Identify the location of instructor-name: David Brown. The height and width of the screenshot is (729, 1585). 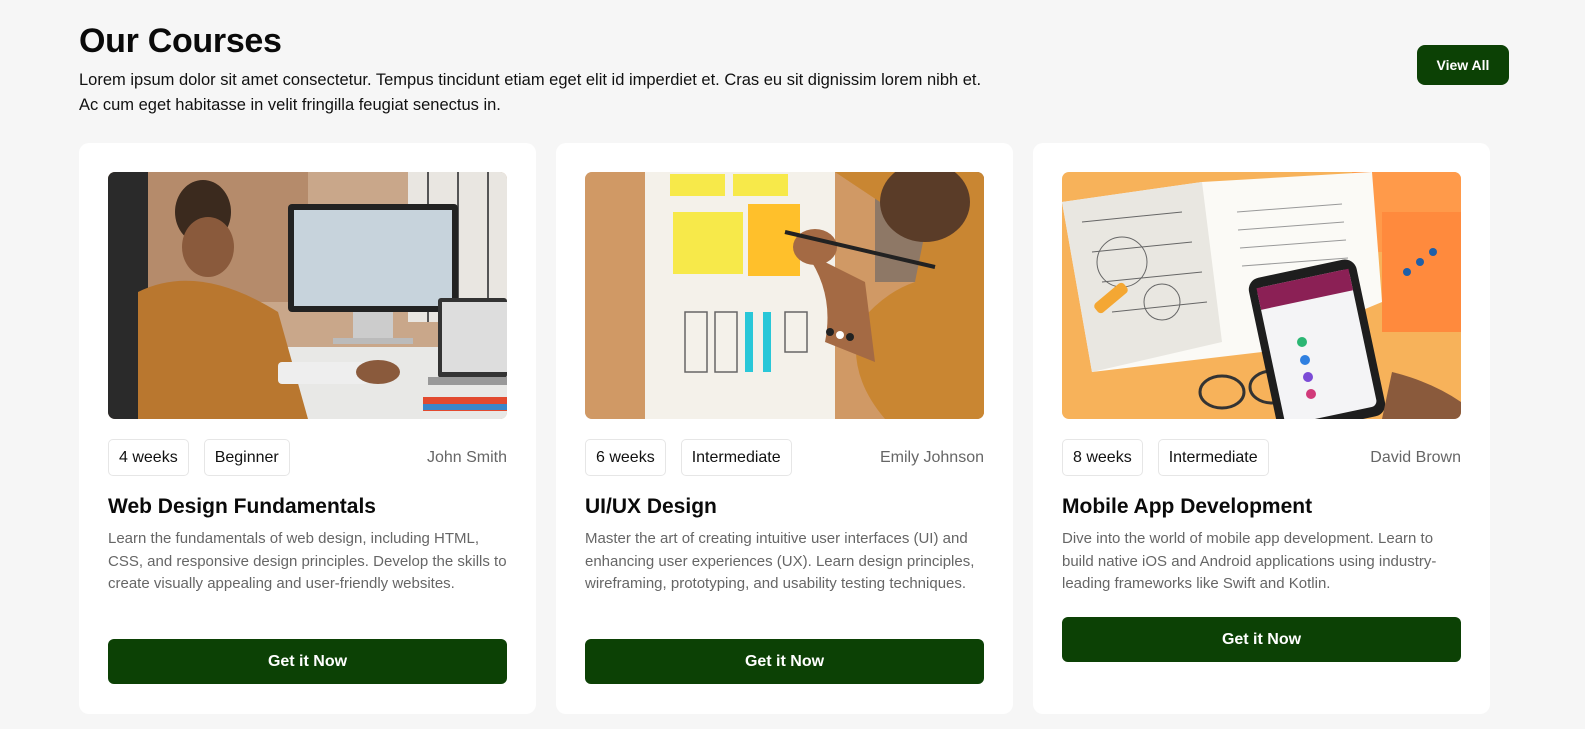
(1415, 457).